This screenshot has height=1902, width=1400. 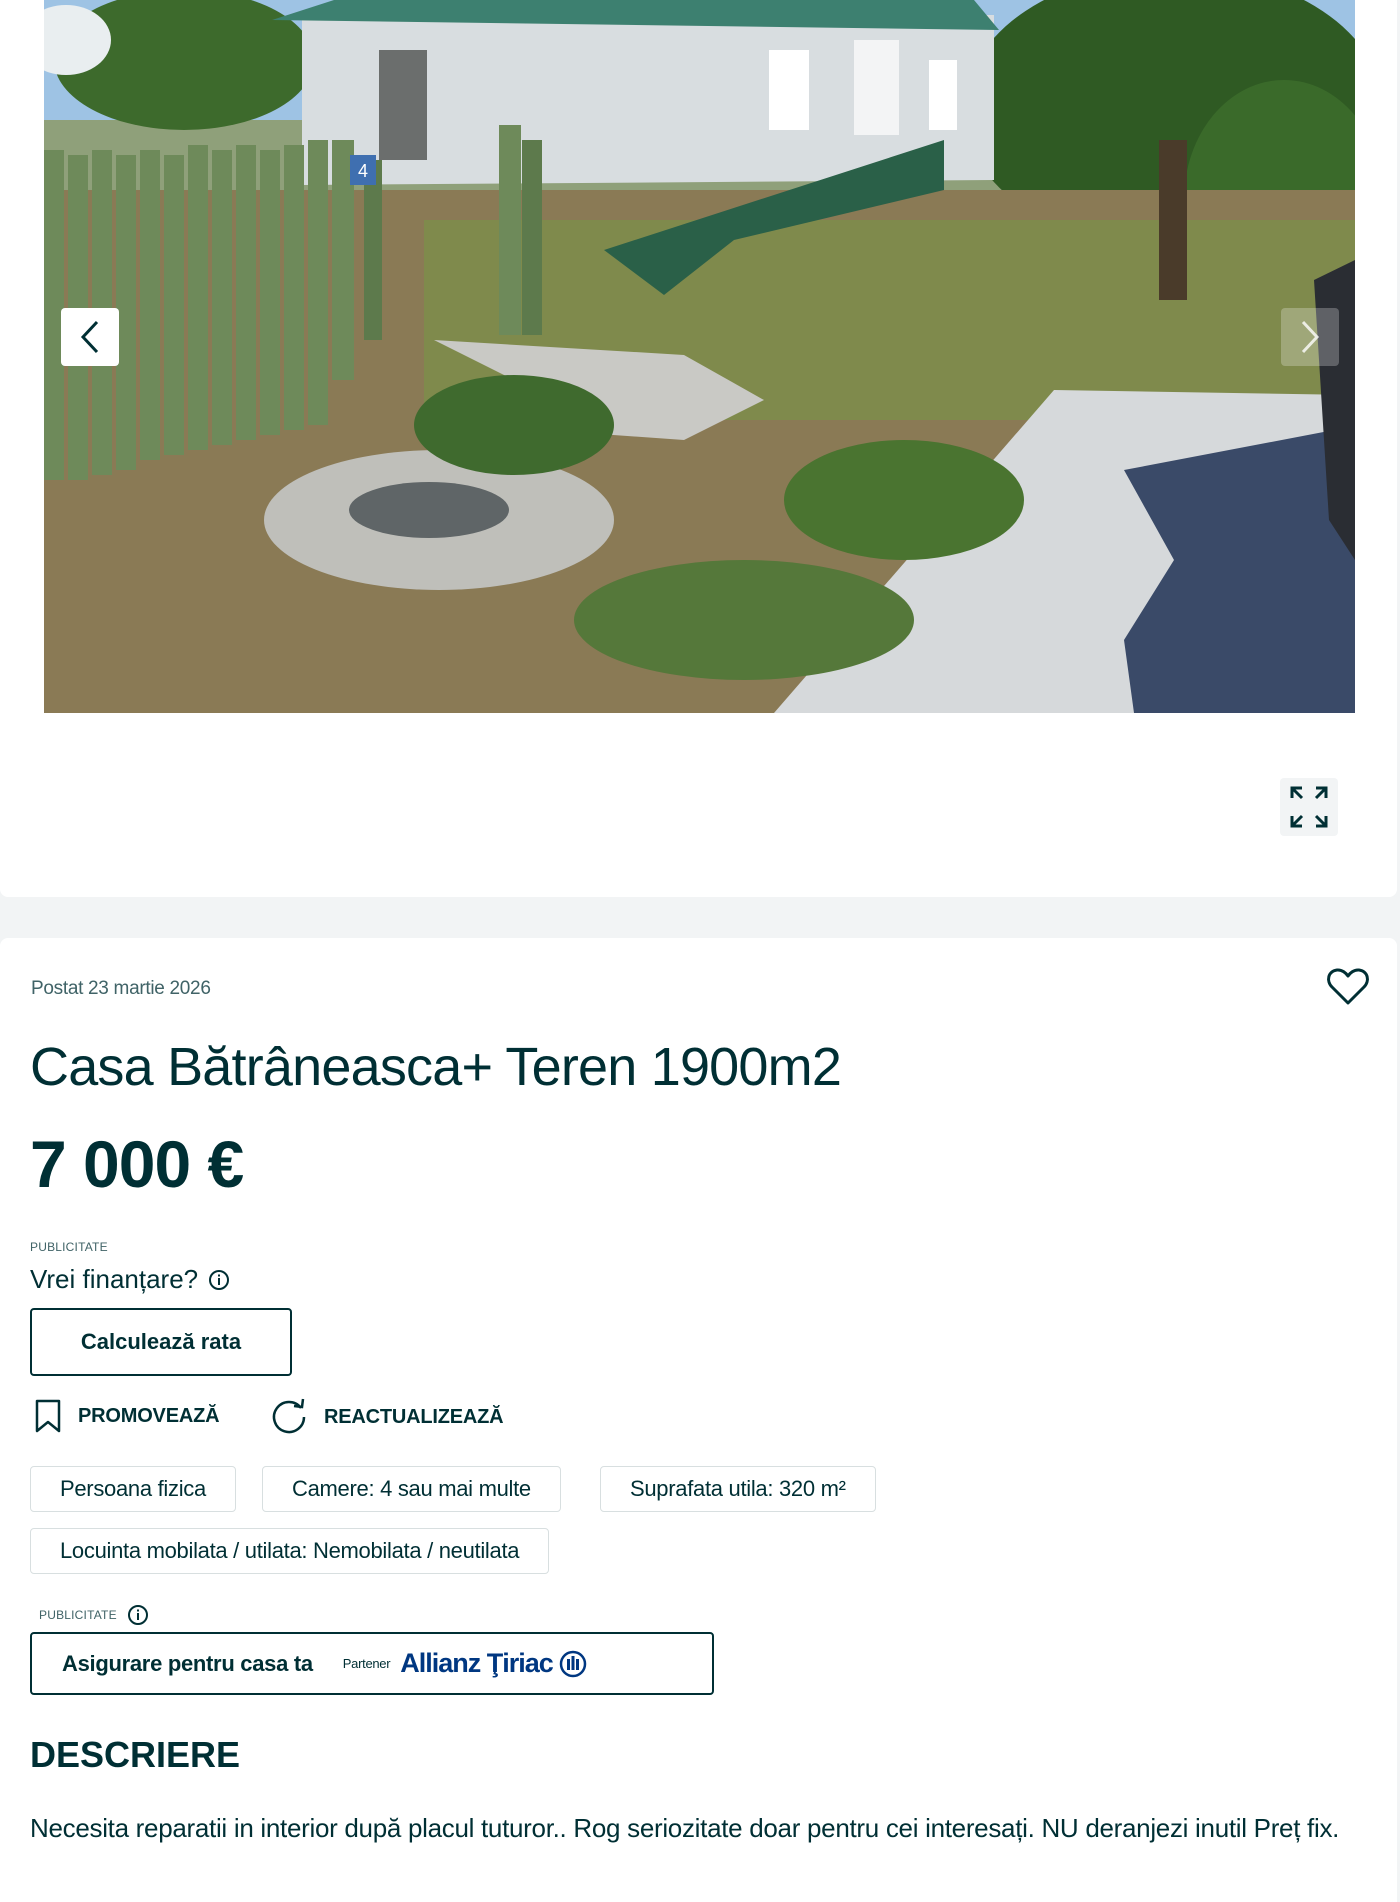 I want to click on tag-seller-type: Persoana fizica, so click(x=133, y=1489).